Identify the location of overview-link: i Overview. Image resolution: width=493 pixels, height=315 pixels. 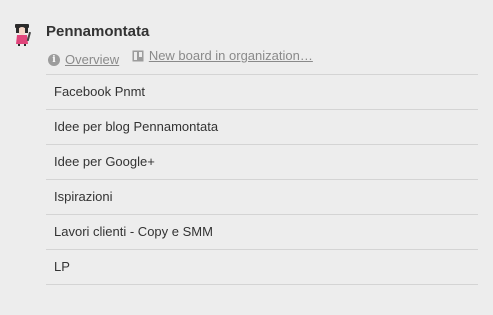
(83, 60).